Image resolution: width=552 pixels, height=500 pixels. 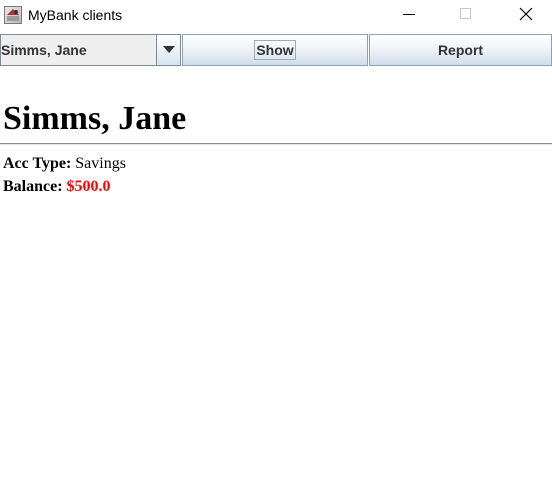 What do you see at coordinates (75, 15) in the screenshot?
I see `window-title: MyBank clients` at bounding box center [75, 15].